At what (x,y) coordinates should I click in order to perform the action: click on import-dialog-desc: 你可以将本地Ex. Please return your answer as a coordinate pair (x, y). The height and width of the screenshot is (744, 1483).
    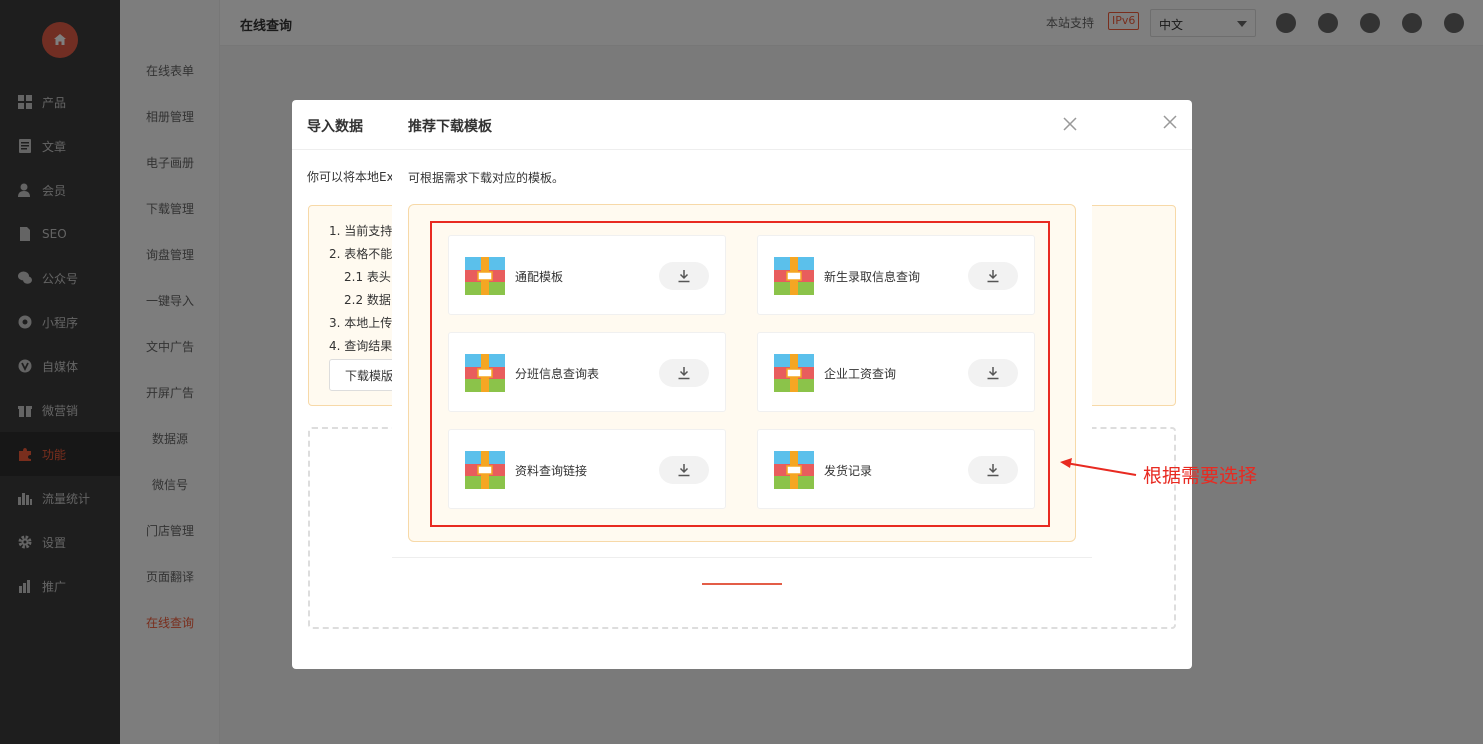
    Looking at the image, I should click on (350, 177).